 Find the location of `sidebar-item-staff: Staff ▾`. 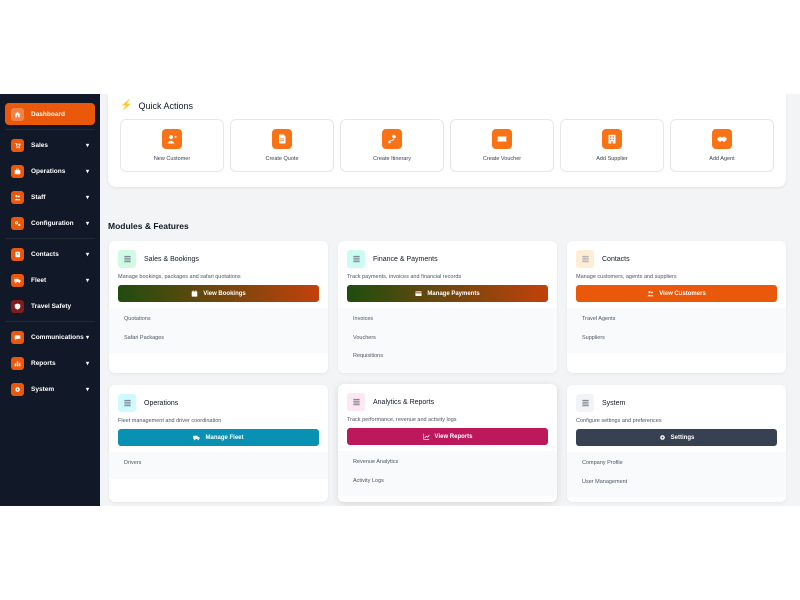

sidebar-item-staff: Staff ▾ is located at coordinates (50, 197).